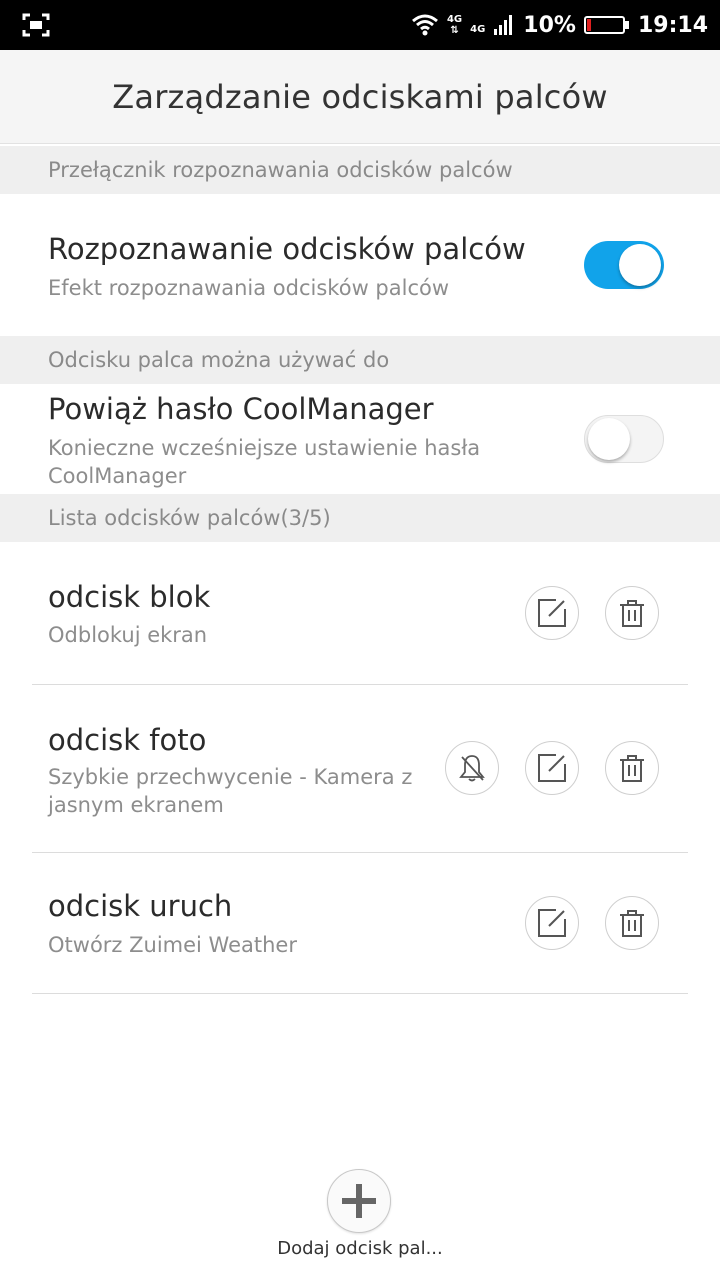 The width and height of the screenshot is (720, 1280). Describe the element at coordinates (230, 777) in the screenshot. I see `fingerprint-action-line1: Szybkie przechwycenie - Kamera z` at that location.